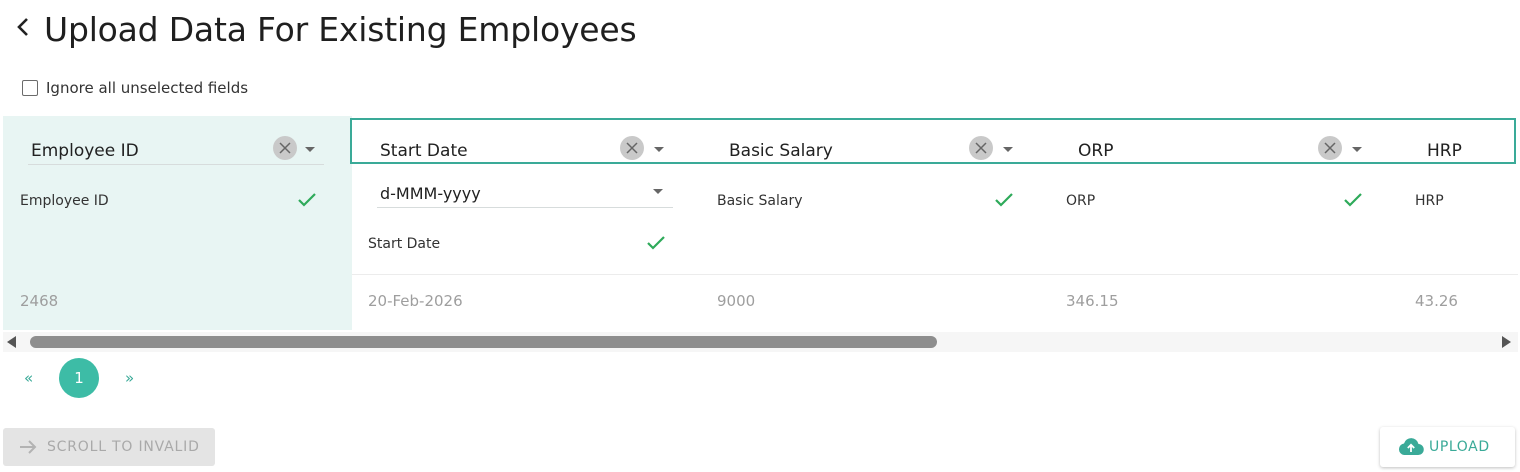 This screenshot has width=1520, height=472. What do you see at coordinates (129, 378) in the screenshot?
I see `pagination-next: »` at bounding box center [129, 378].